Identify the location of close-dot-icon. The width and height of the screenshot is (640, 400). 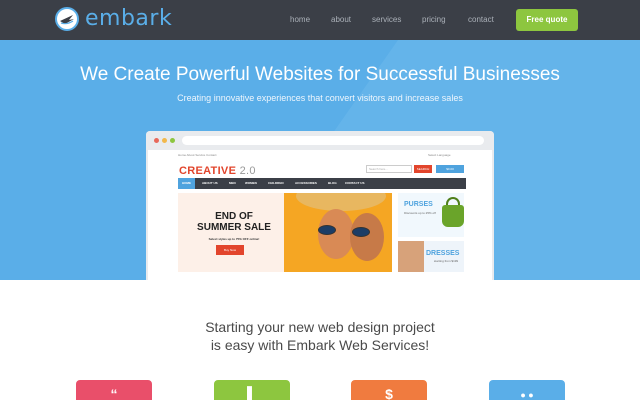
(156, 140).